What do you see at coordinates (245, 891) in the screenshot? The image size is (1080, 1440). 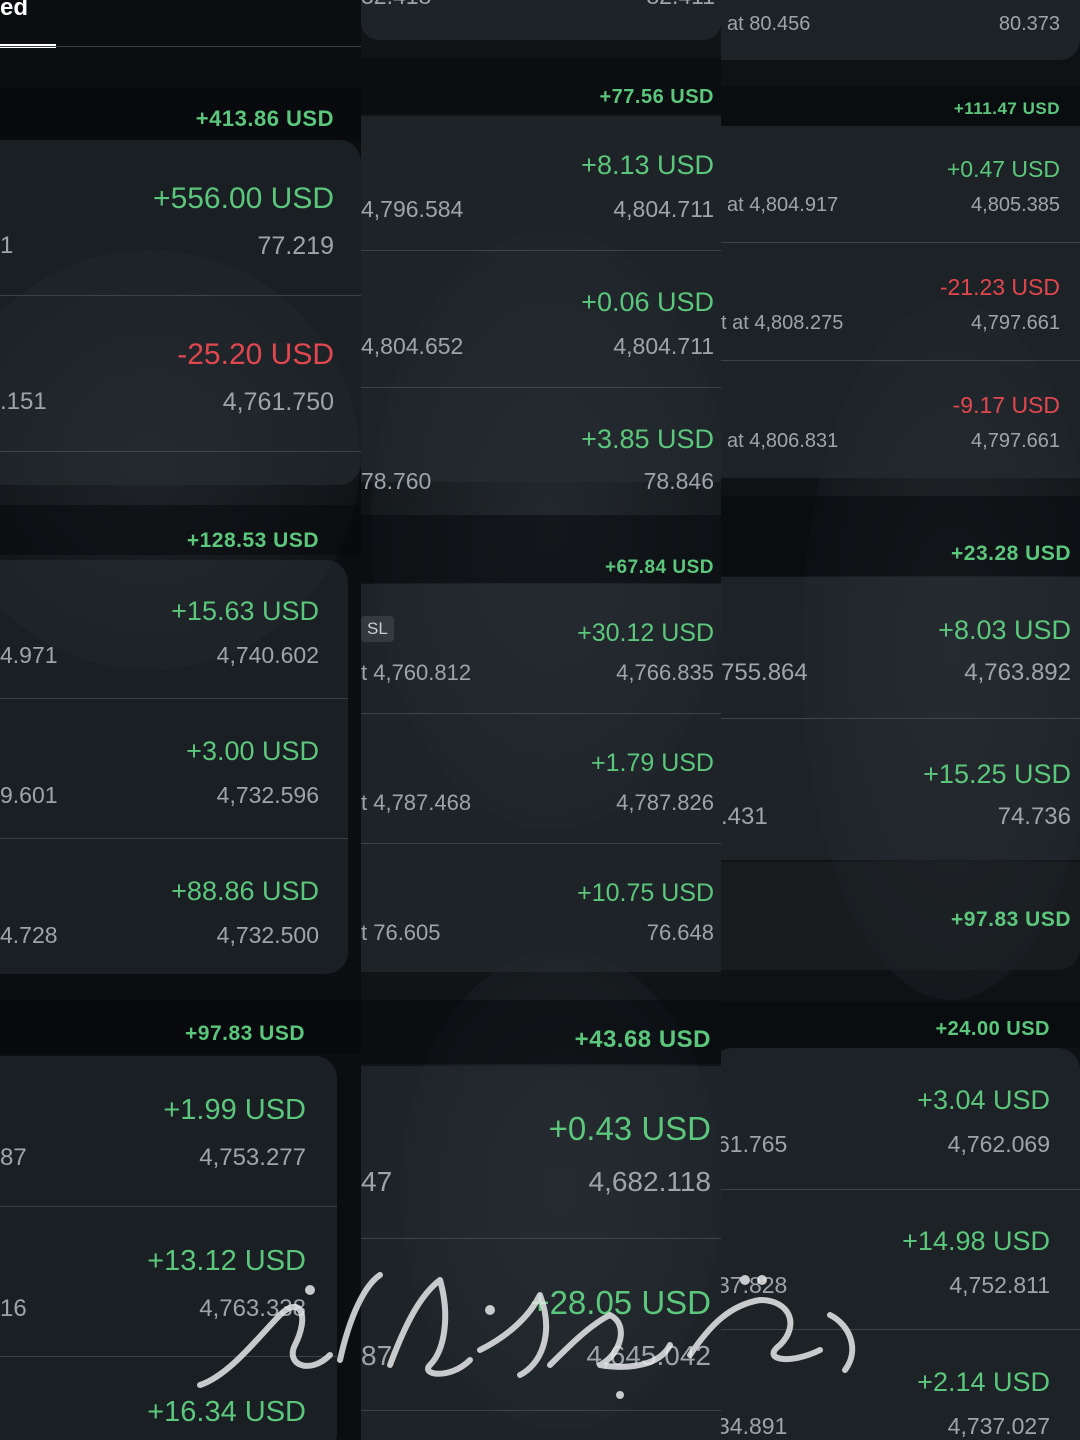 I see `trade-pnl: +88.86 USD` at bounding box center [245, 891].